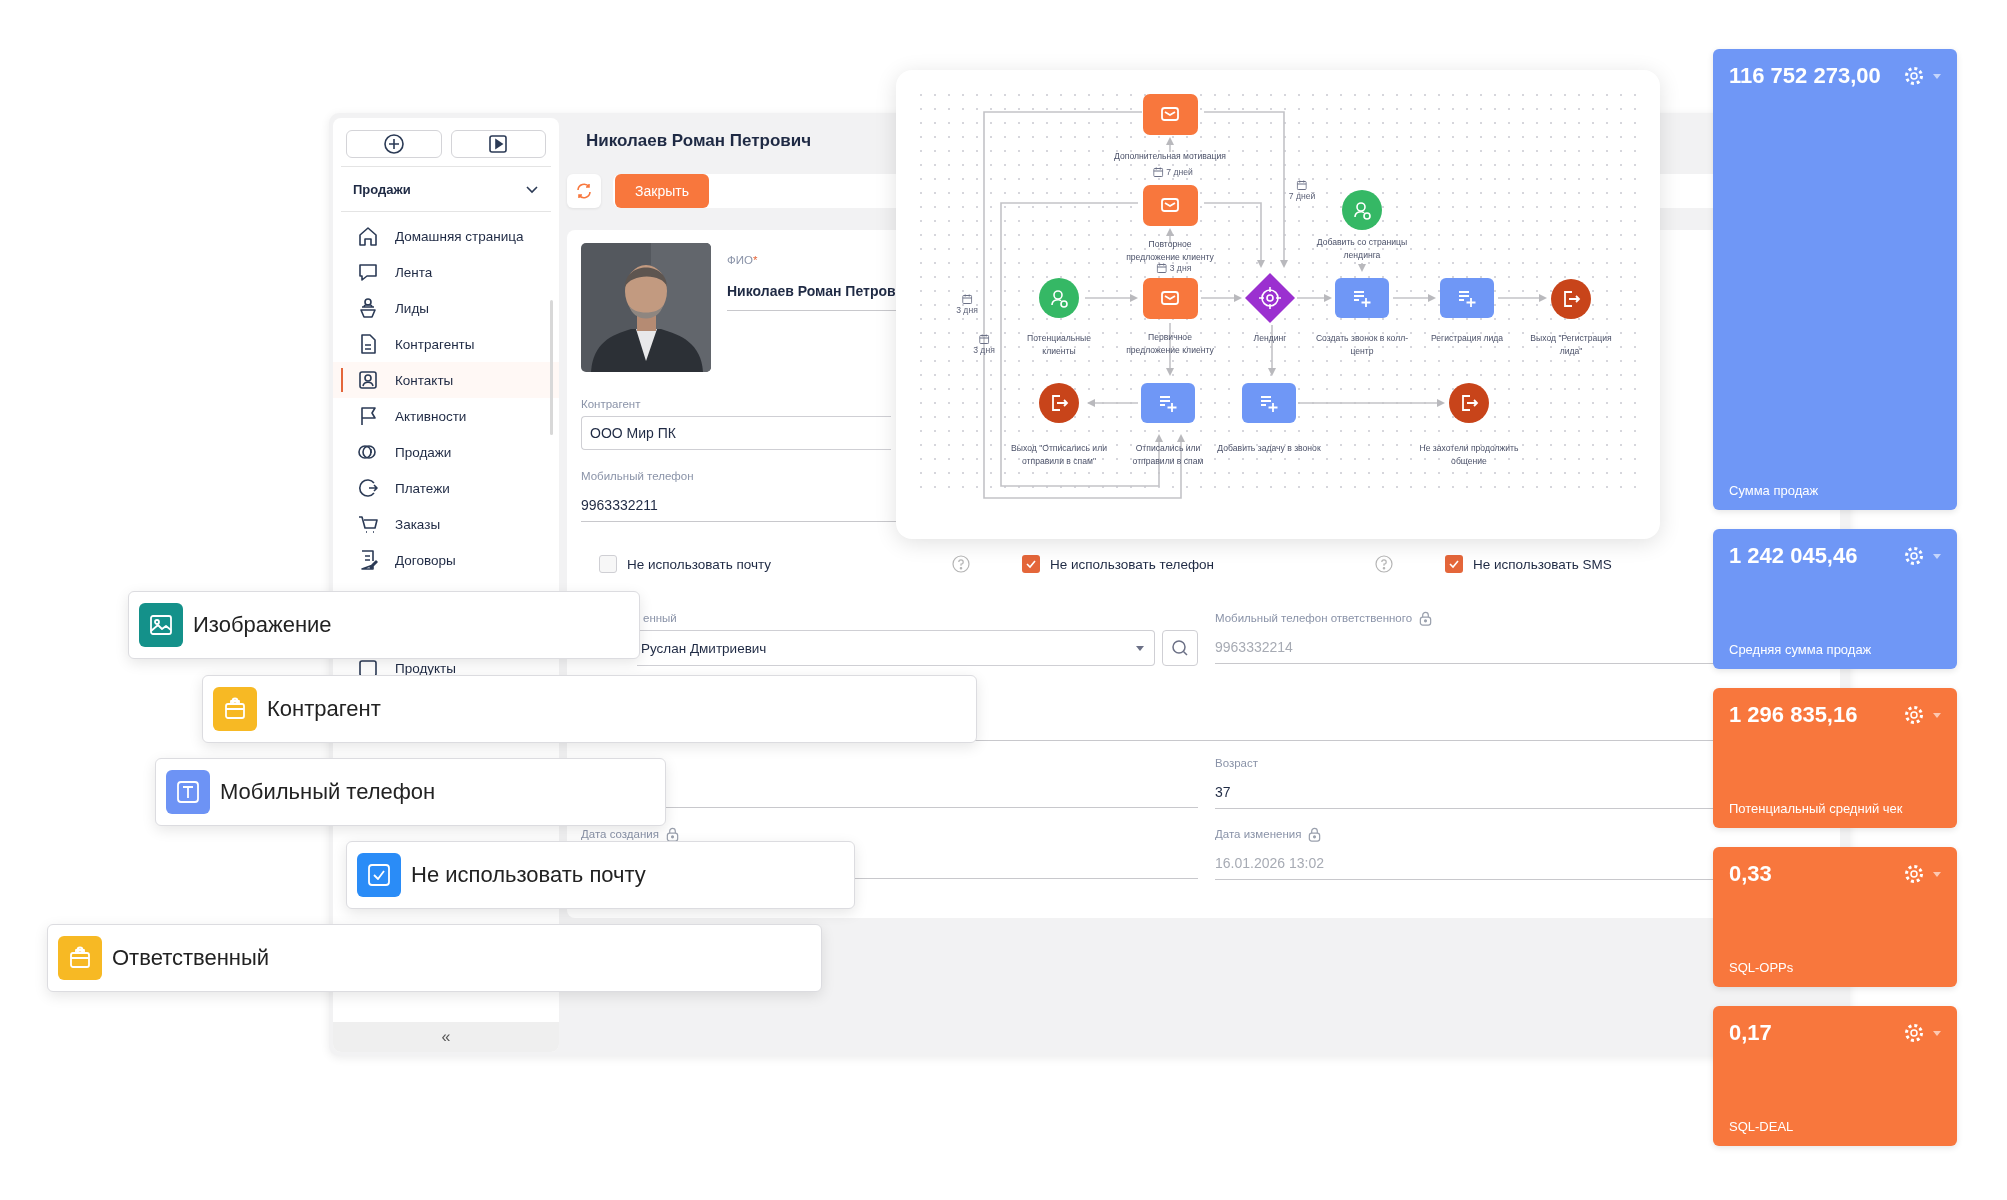  Describe the element at coordinates (446, 416) in the screenshot. I see `sidebar-item: Активности` at that location.